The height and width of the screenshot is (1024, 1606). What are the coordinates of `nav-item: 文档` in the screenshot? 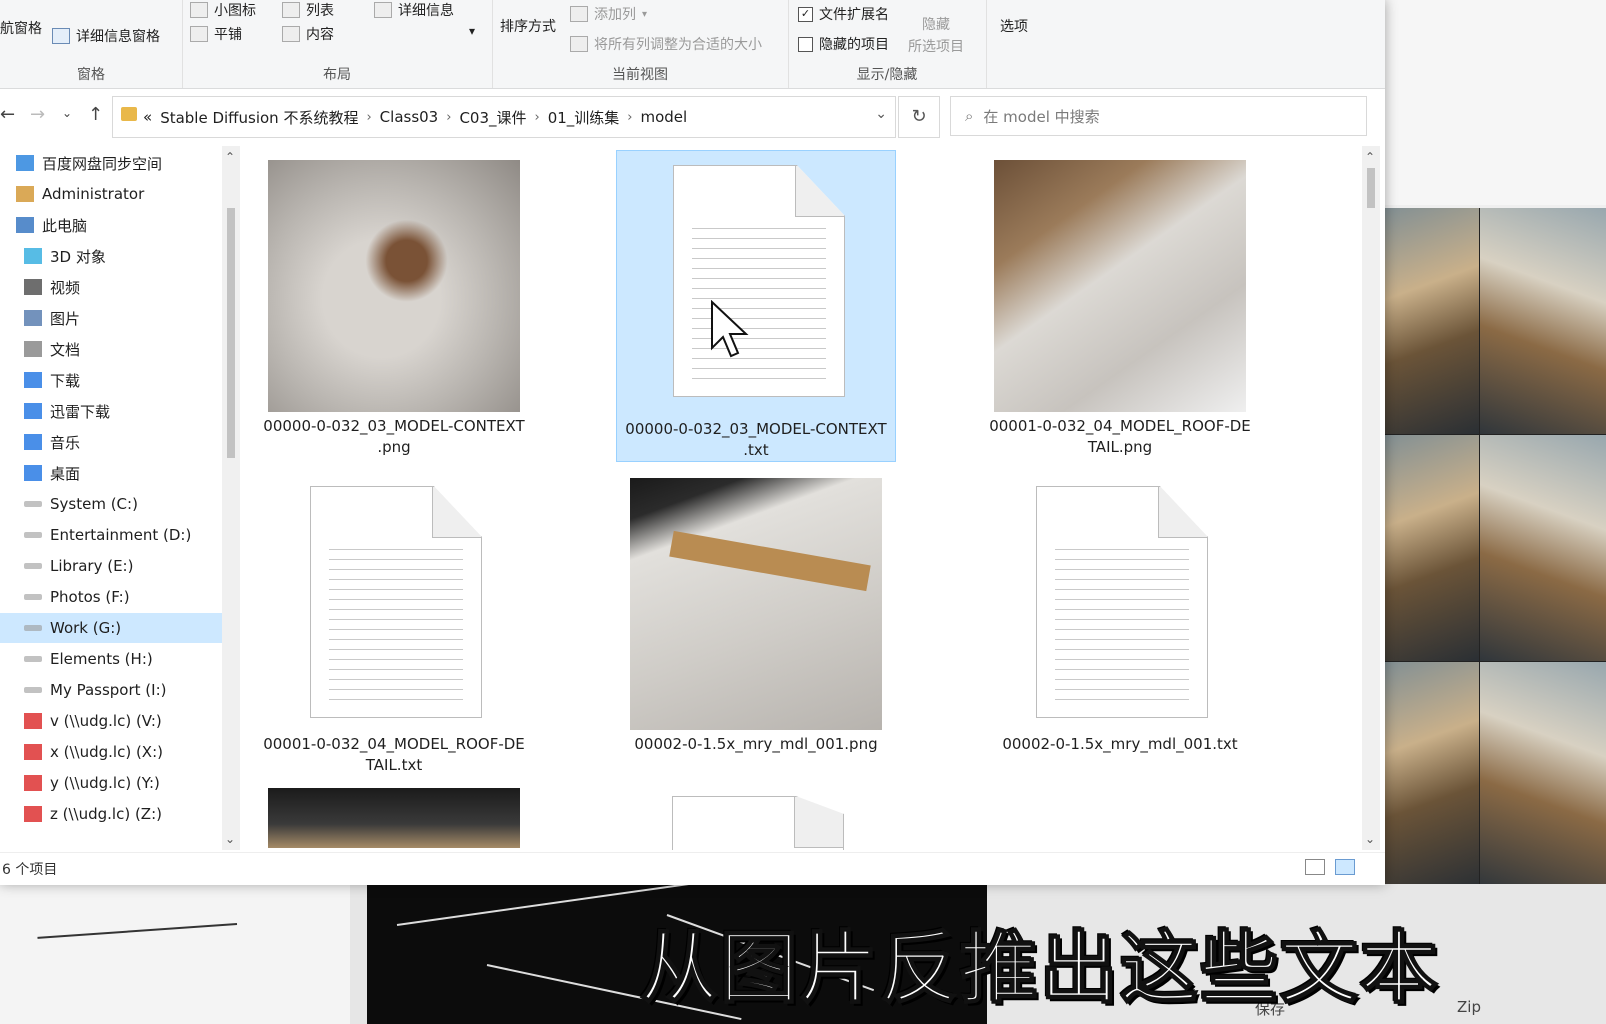 It's located at (111, 349).